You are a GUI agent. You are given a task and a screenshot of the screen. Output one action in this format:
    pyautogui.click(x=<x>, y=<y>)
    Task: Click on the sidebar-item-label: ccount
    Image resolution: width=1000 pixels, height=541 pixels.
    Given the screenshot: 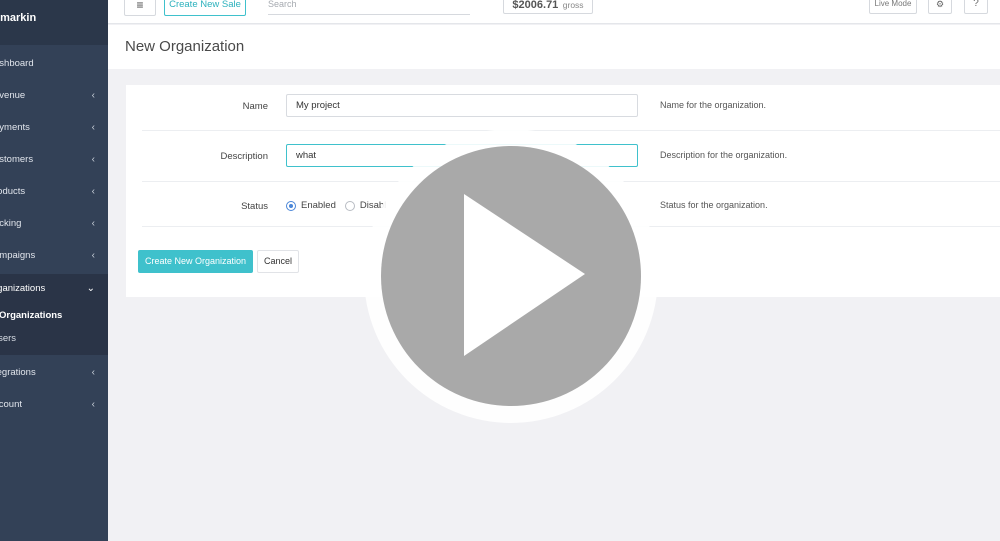 What is the action you would take?
    pyautogui.click(x=11, y=404)
    